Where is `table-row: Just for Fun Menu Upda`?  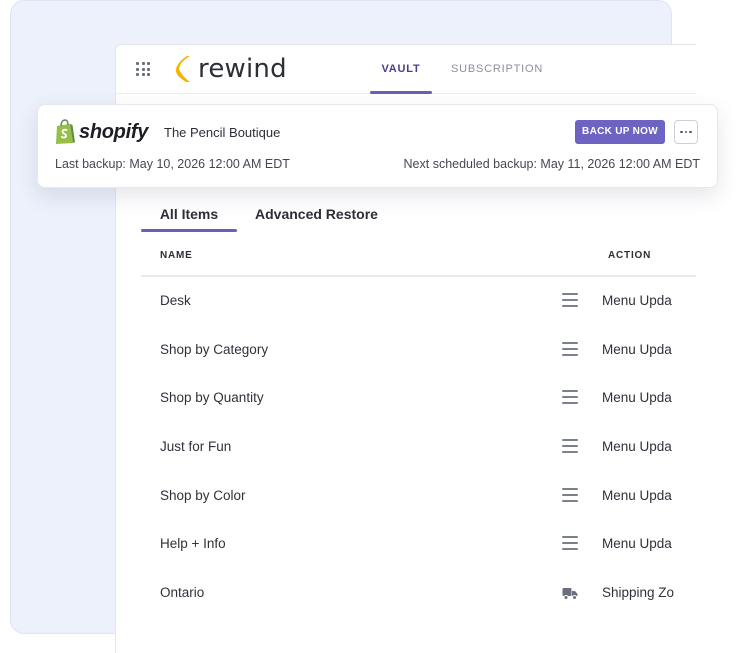 table-row: Just for Fun Menu Upda is located at coordinates (418, 447).